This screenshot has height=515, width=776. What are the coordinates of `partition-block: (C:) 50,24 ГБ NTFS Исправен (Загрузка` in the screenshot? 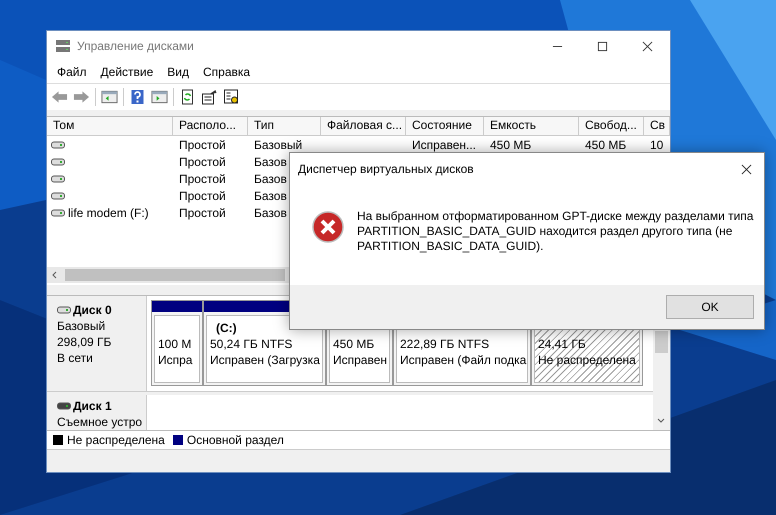 It's located at (264, 343).